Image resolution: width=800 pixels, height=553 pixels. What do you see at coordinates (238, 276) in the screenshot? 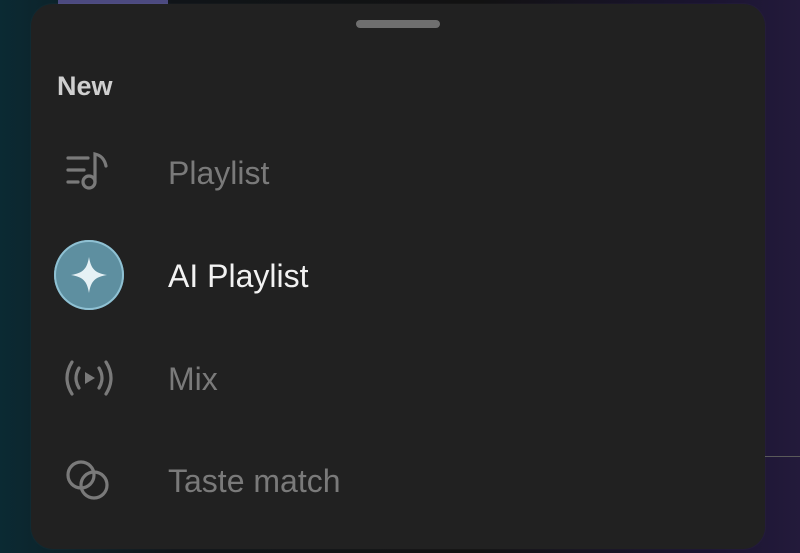
I see `menu-item-label: AI Playlist` at bounding box center [238, 276].